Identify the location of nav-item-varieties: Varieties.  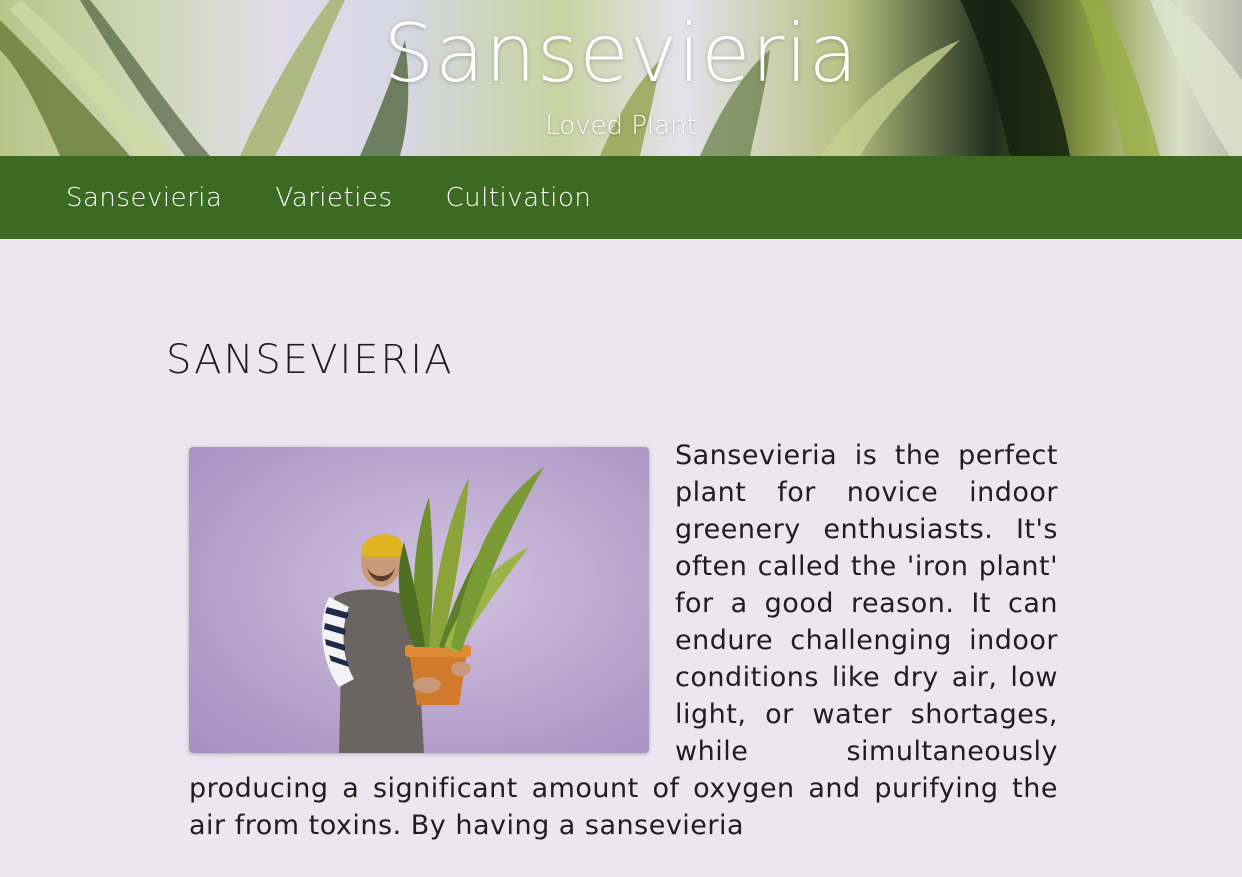
(333, 198).